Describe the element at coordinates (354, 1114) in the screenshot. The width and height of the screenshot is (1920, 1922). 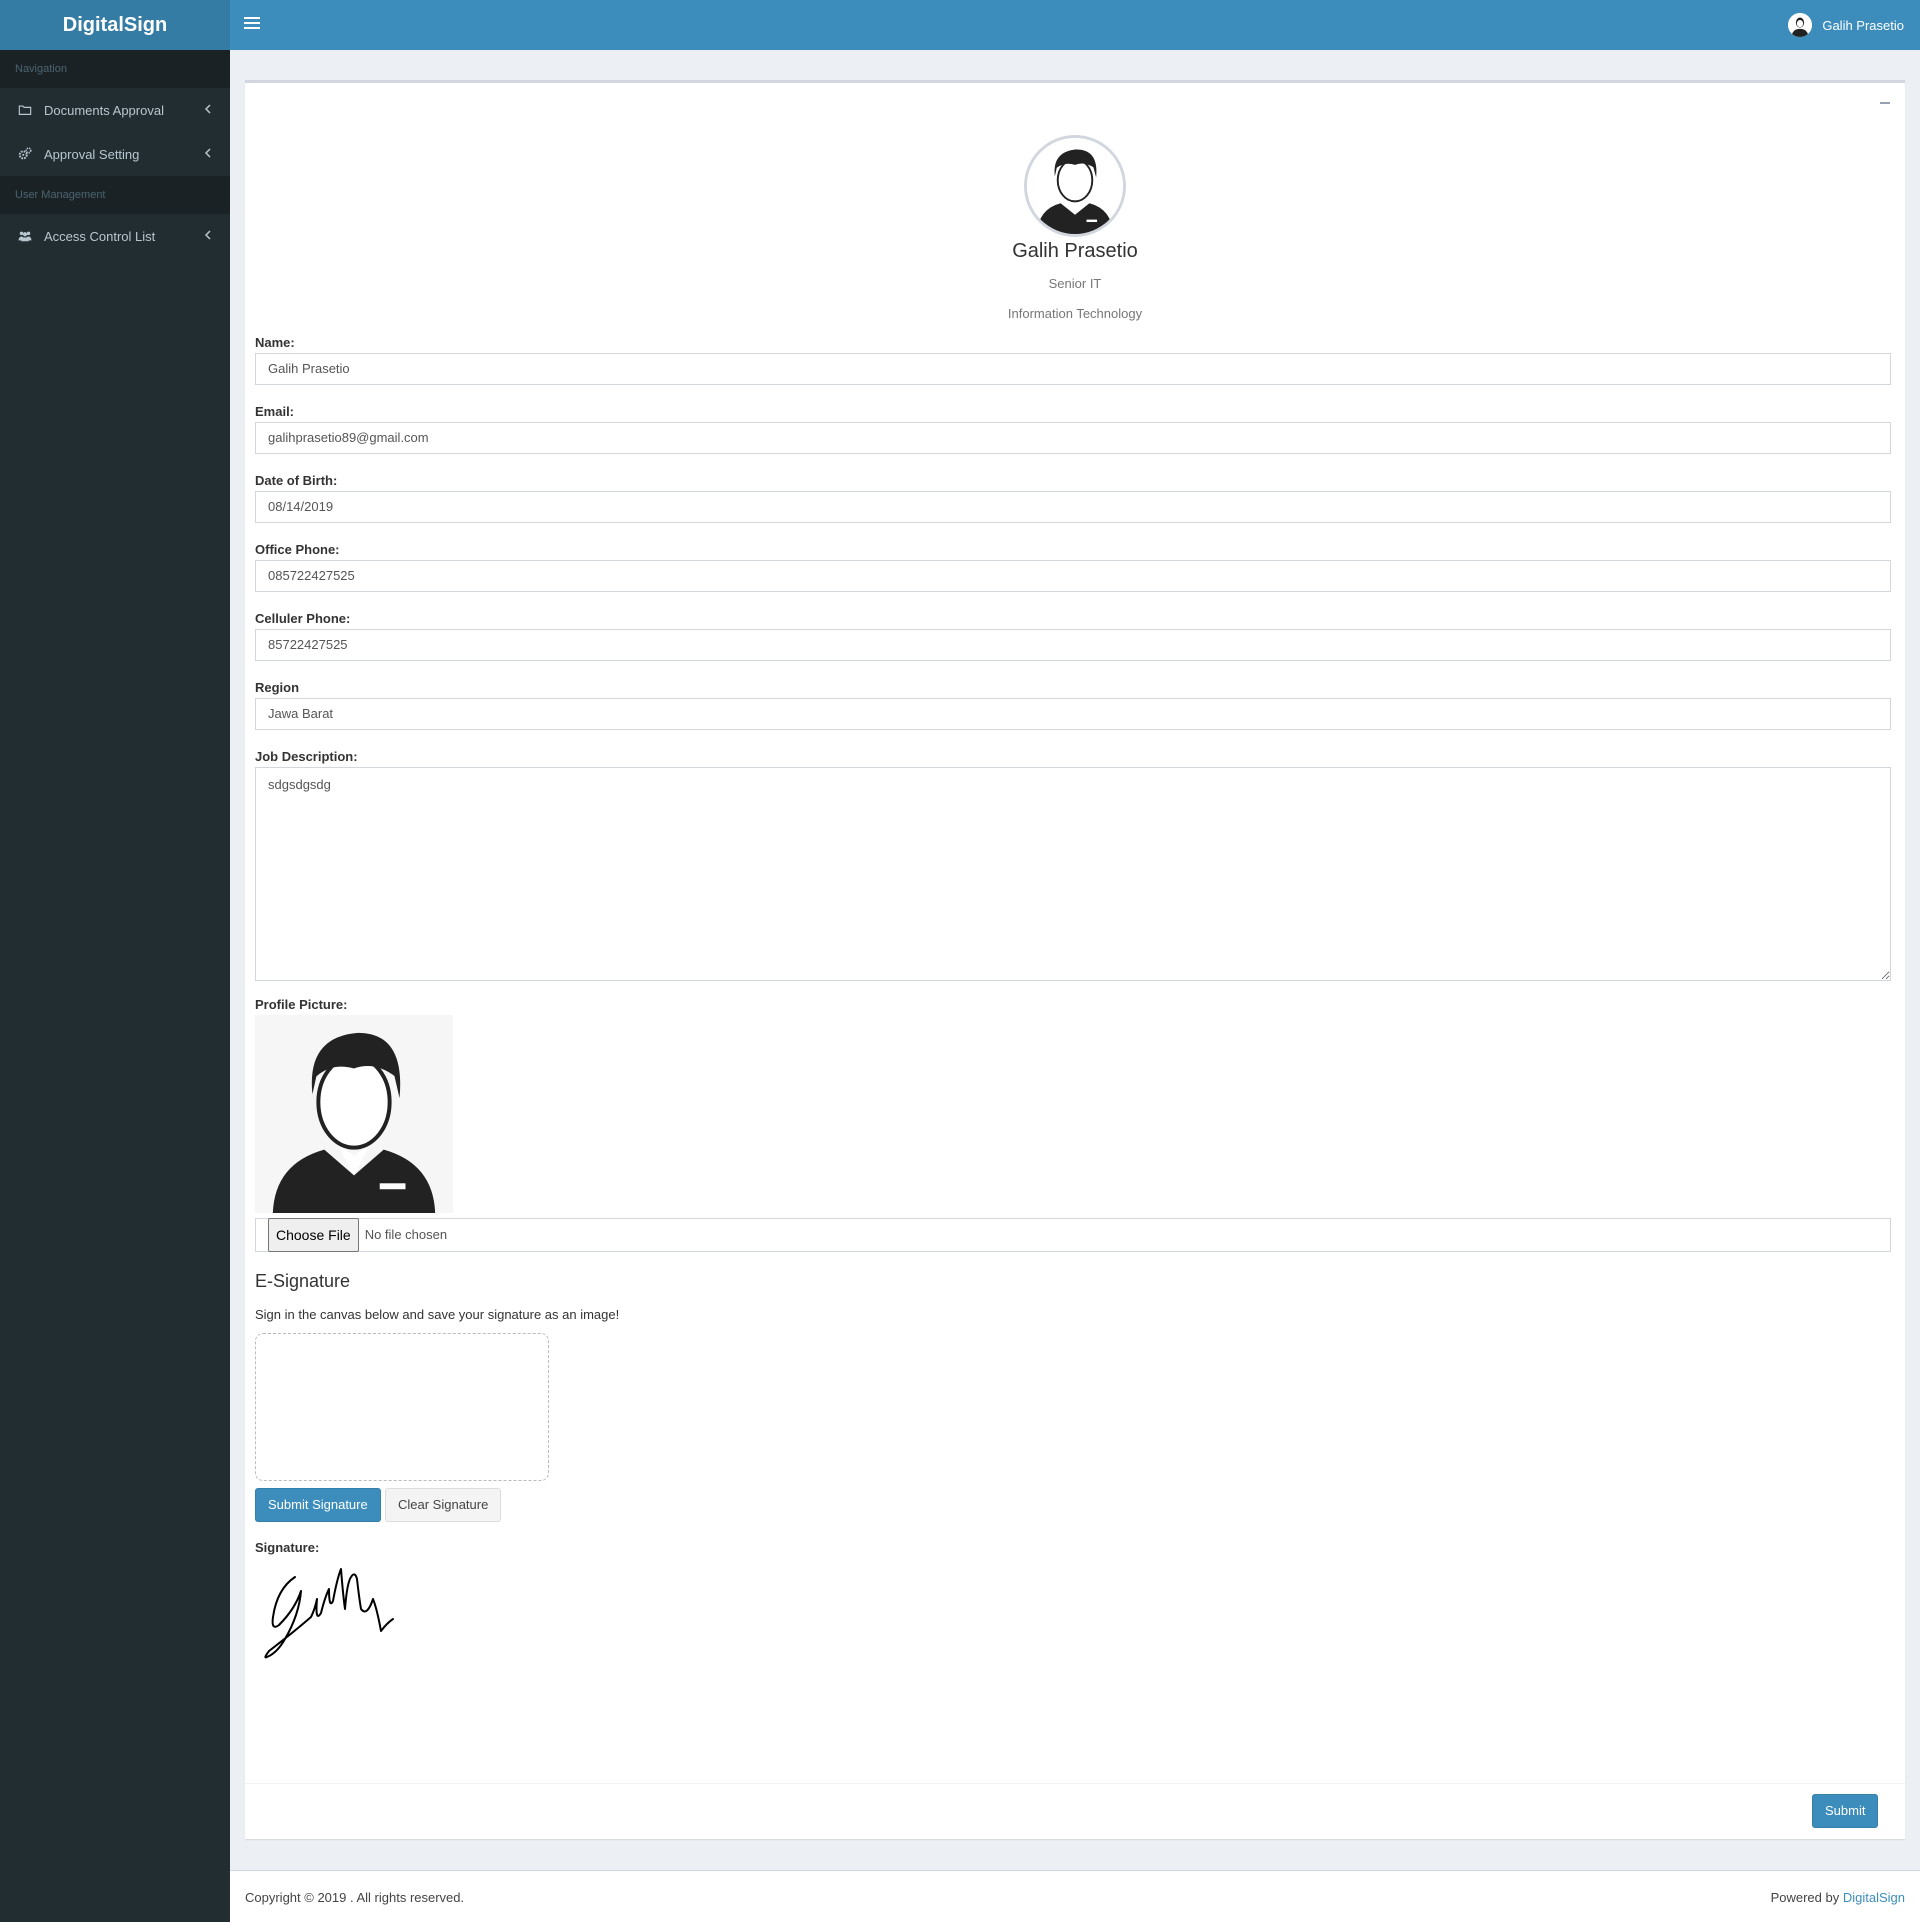
I see `profile-picture-preview` at that location.